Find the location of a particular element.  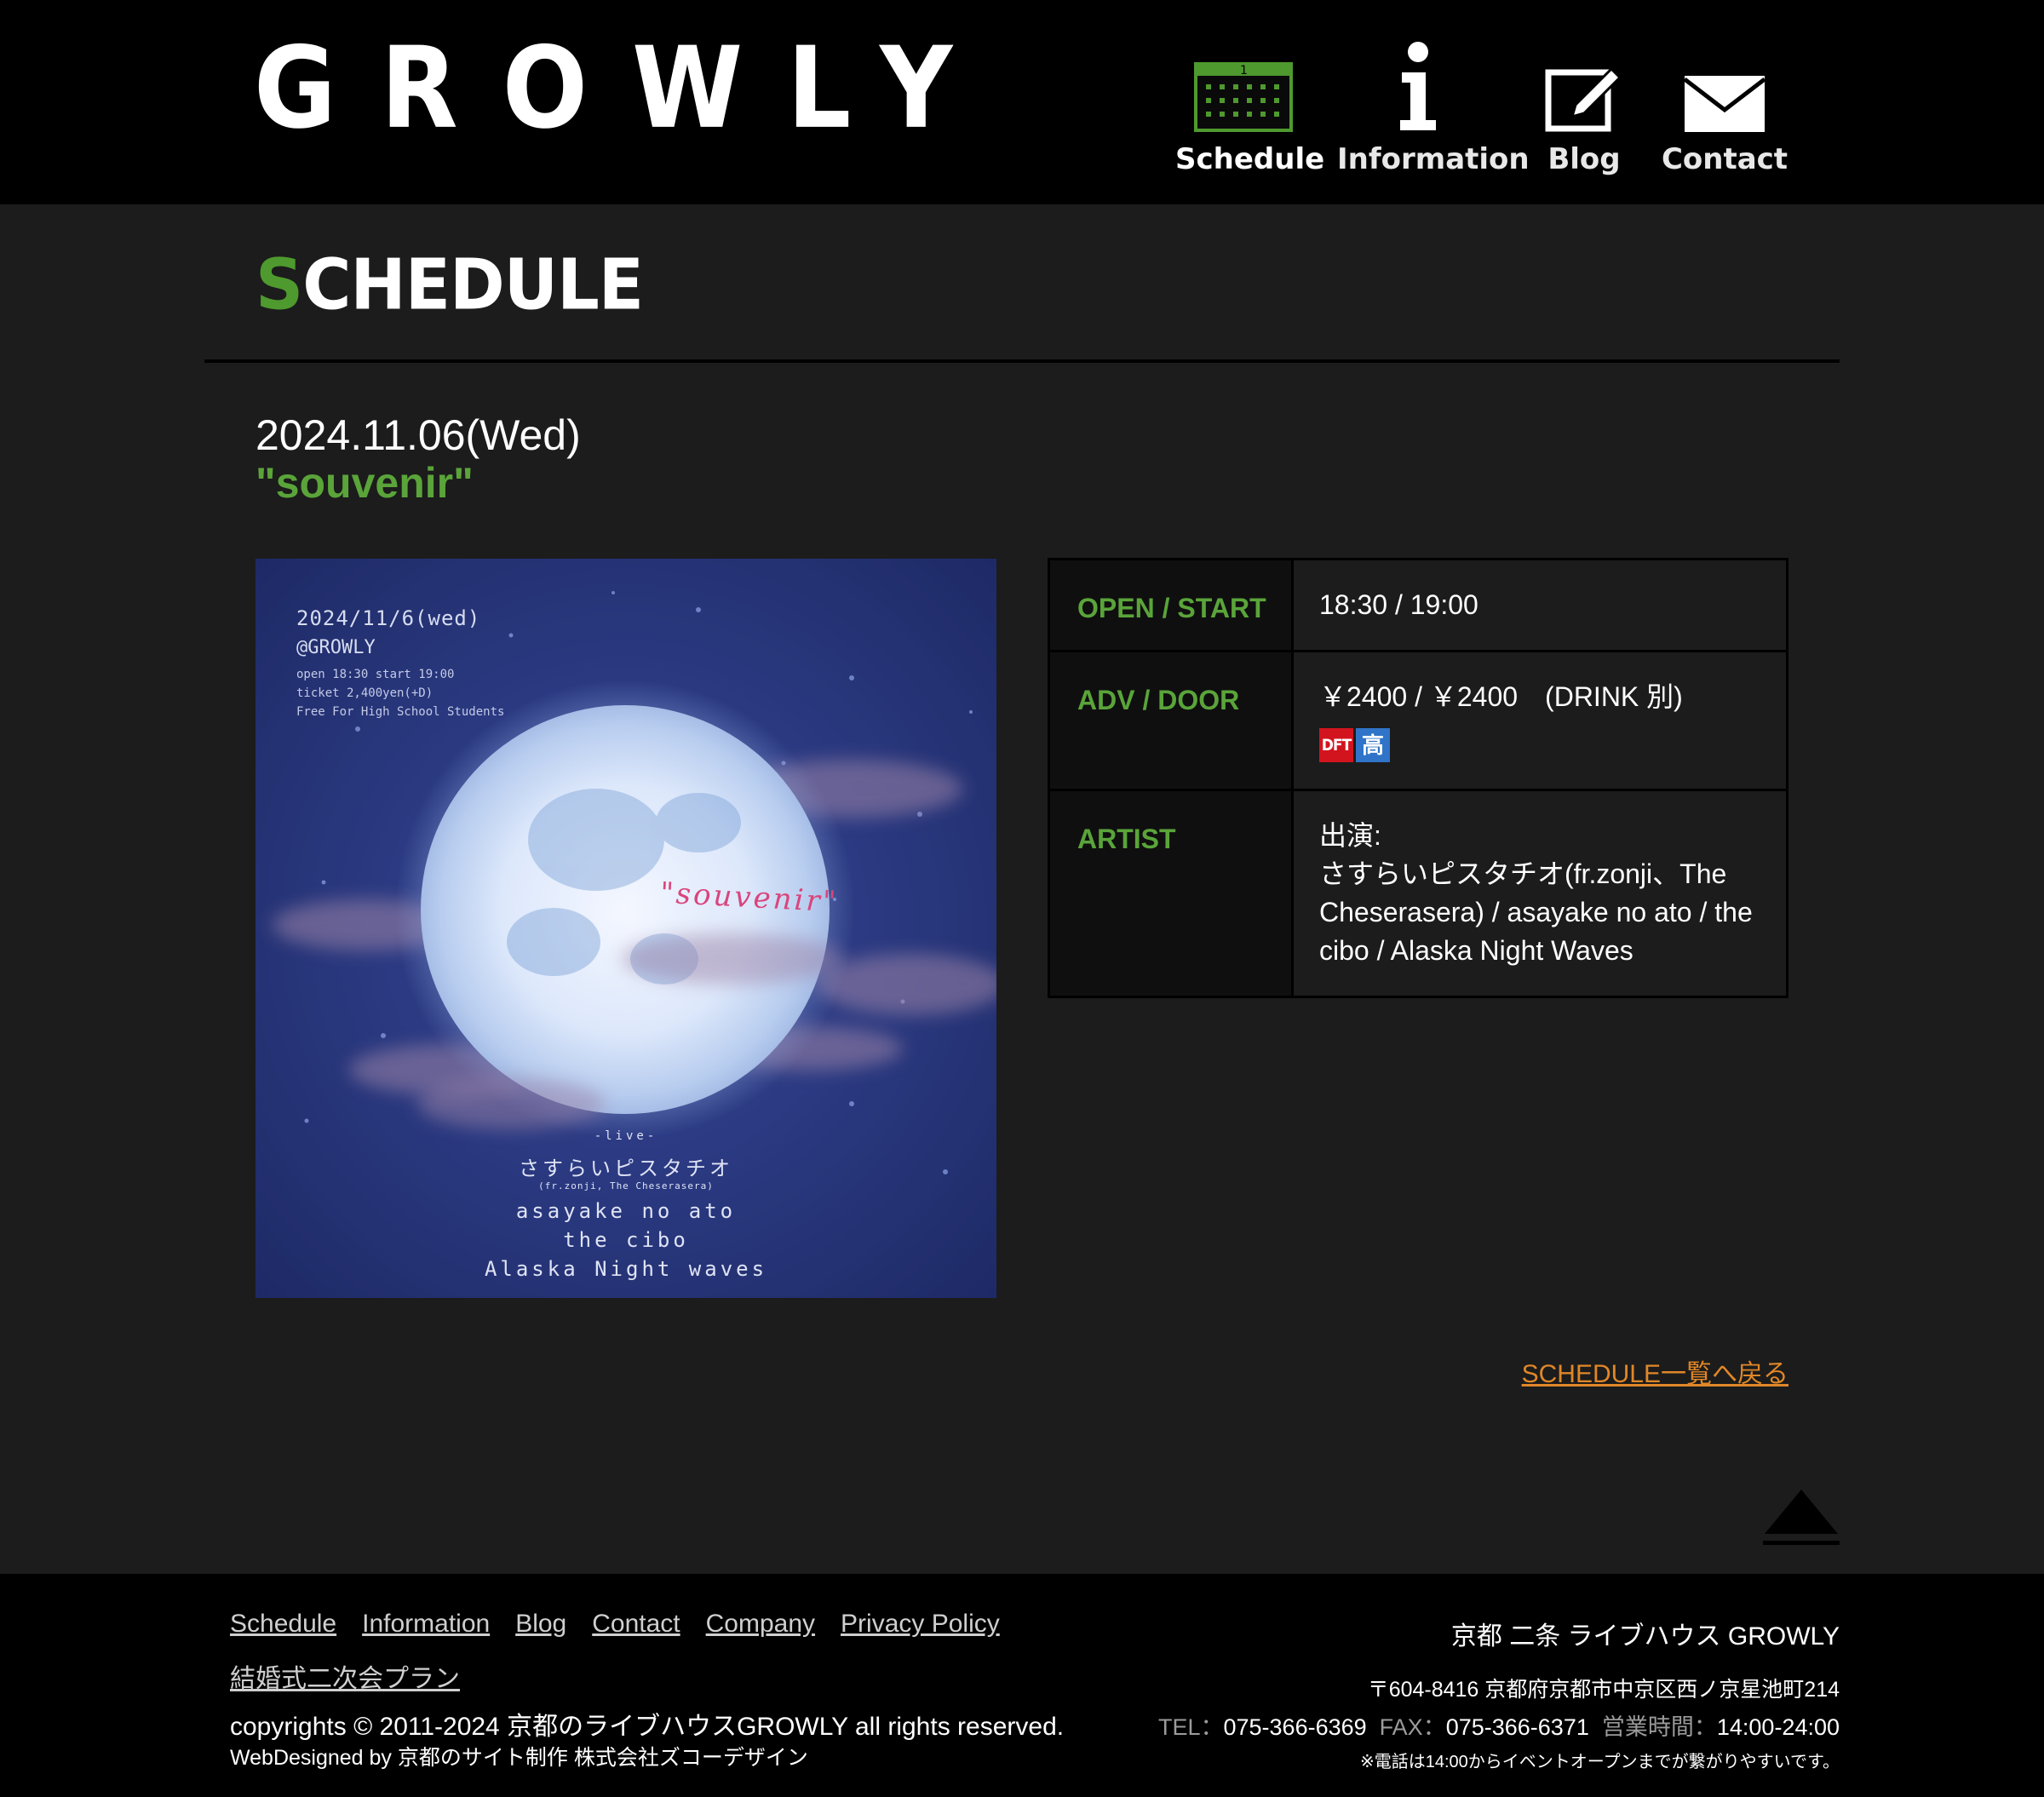

footer-link-privacy: Privacy Policy is located at coordinates (920, 1624).